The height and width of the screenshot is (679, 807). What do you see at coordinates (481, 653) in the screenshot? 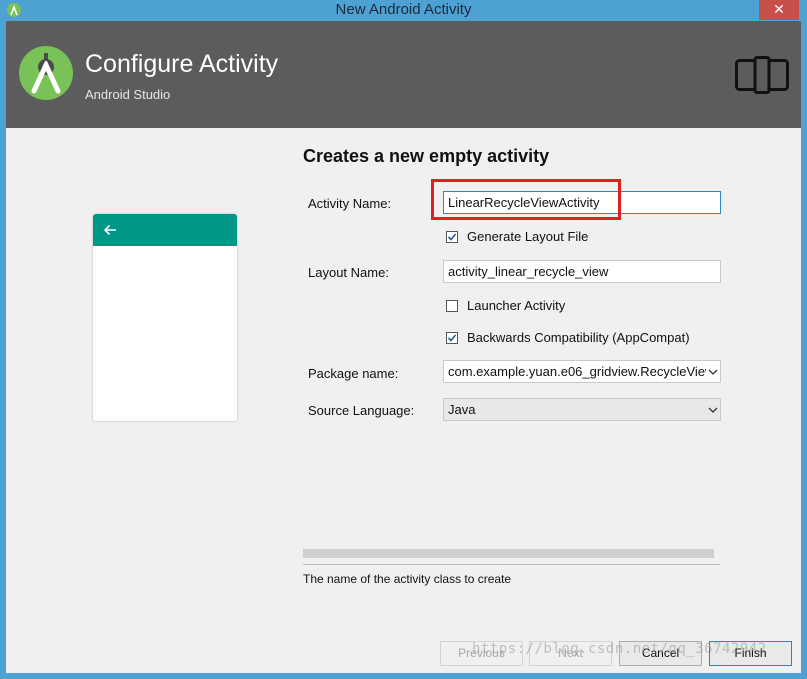
I see `previous-button: Previous` at bounding box center [481, 653].